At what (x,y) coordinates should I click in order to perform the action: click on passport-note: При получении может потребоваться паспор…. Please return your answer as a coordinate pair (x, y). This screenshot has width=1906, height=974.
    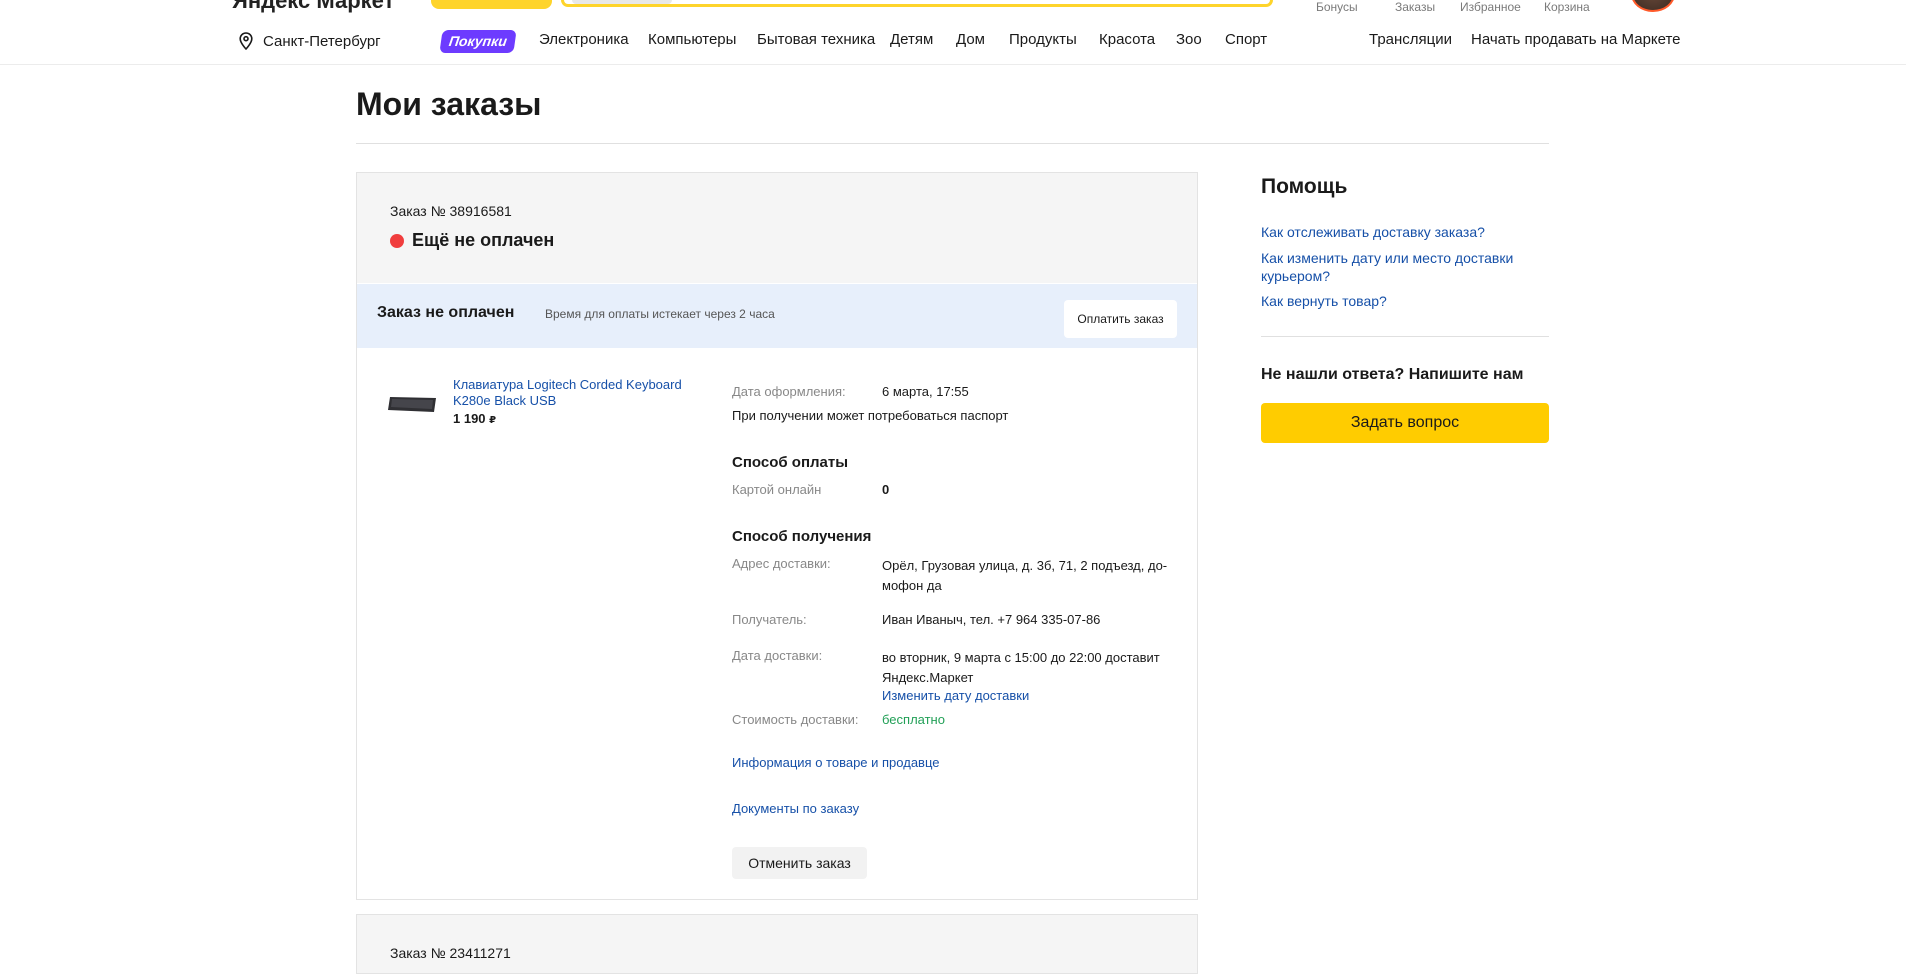
    Looking at the image, I should click on (870, 415).